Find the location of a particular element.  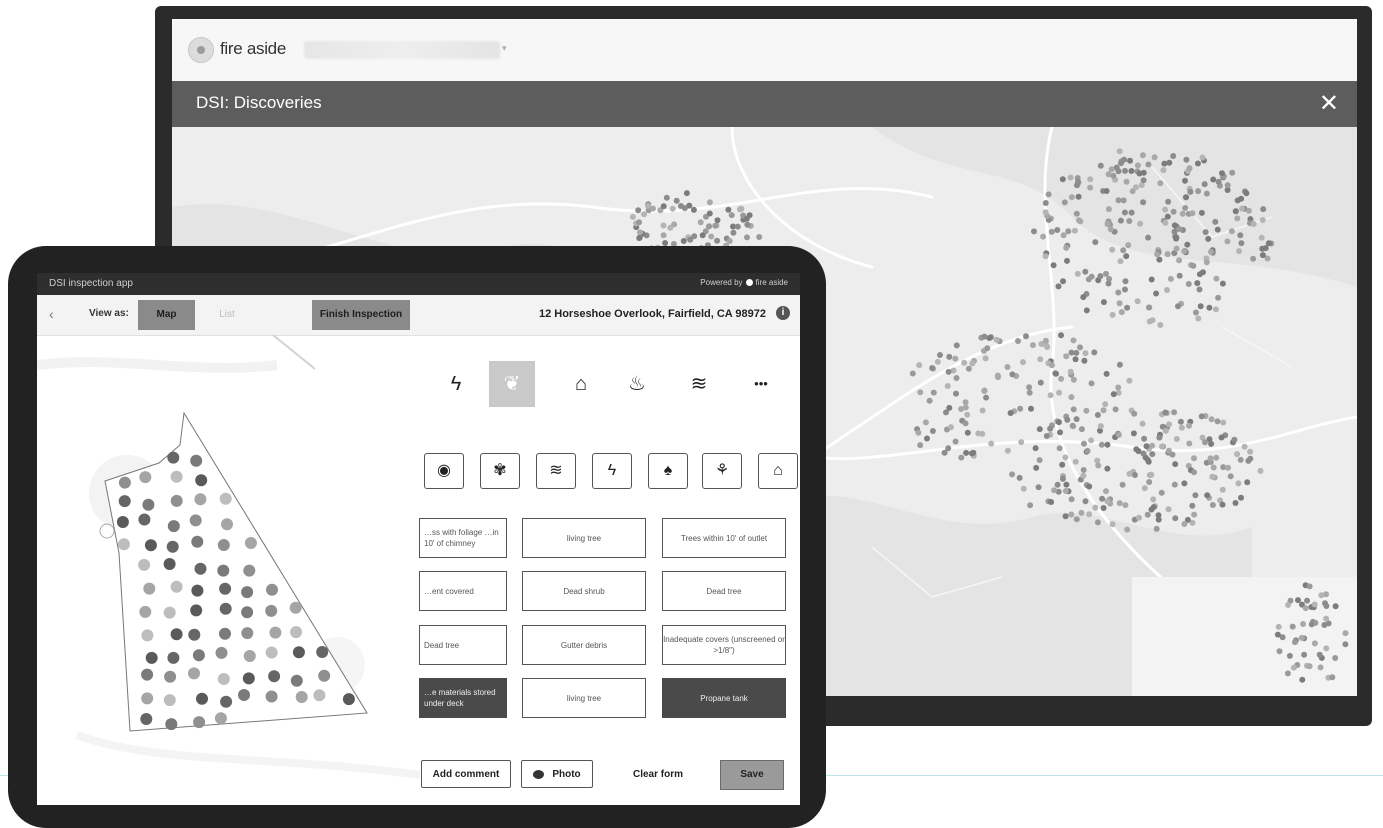

view-map-tab: Map is located at coordinates (166, 315).